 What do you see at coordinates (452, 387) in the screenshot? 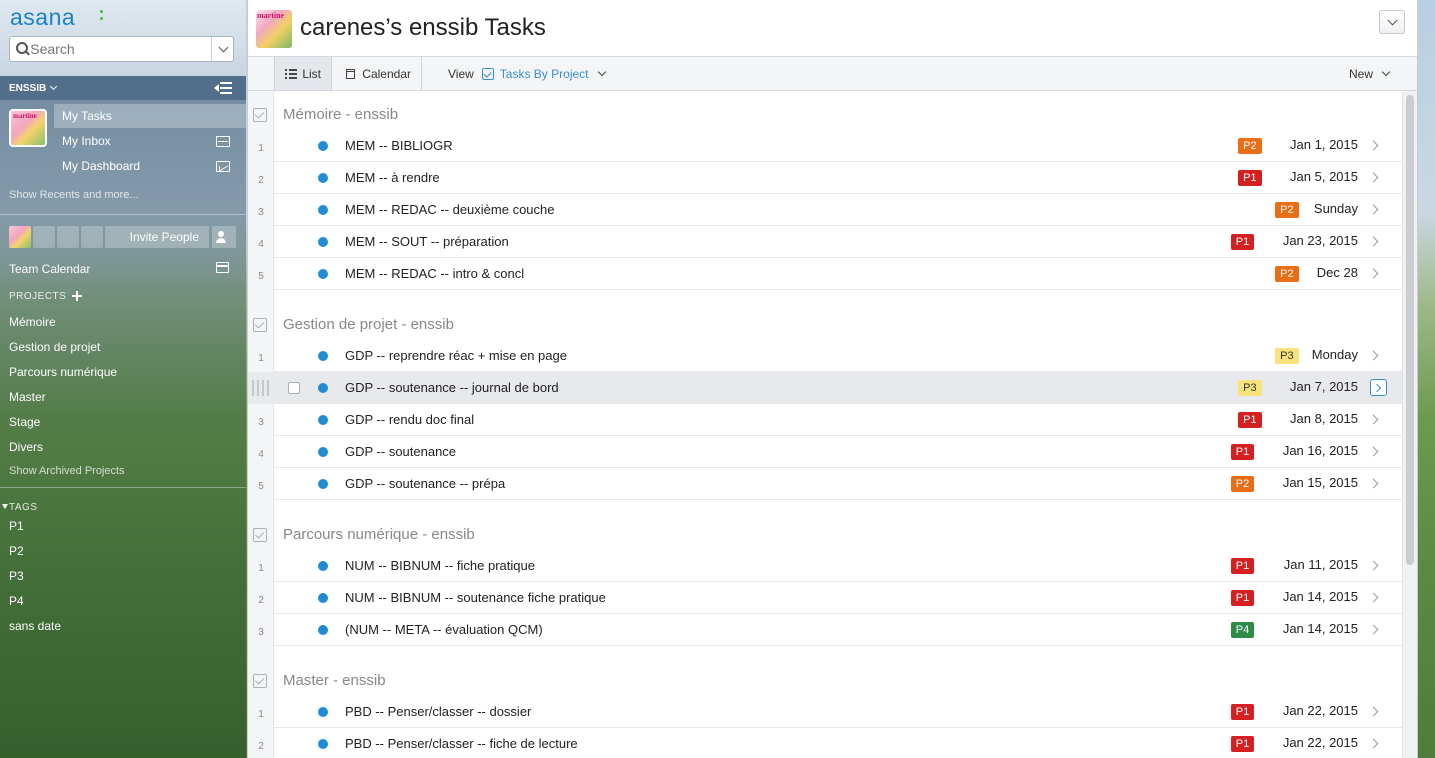
I see `task-name: GDP -- soutenance -- journal de bord` at bounding box center [452, 387].